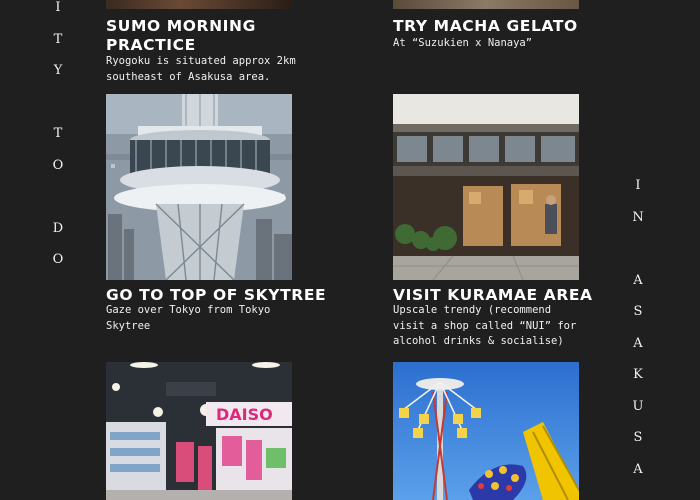 Image resolution: width=700 pixels, height=500 pixels. I want to click on vertical-right-letter: U, so click(638, 406).